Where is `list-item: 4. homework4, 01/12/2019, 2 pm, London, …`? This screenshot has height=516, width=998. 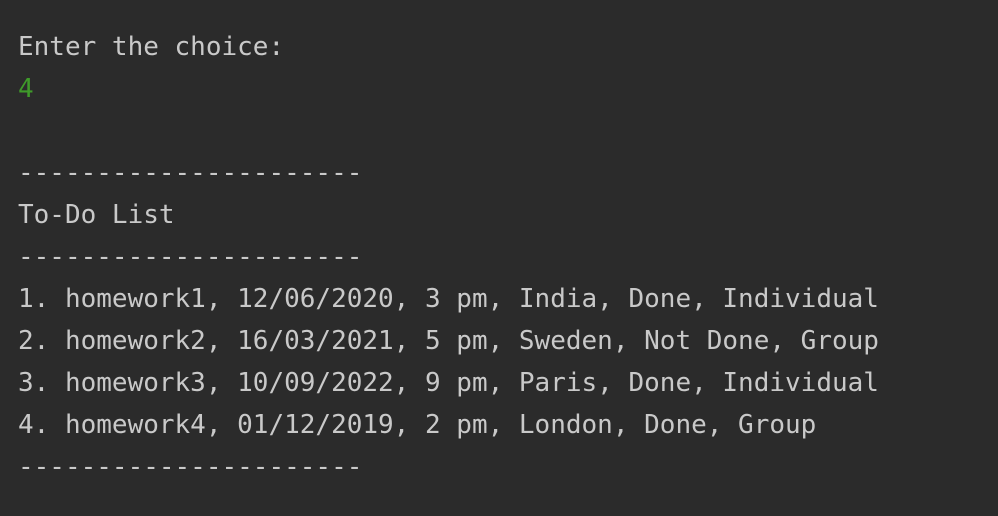
list-item: 4. homework4, 01/12/2019, 2 pm, London, … is located at coordinates (417, 425).